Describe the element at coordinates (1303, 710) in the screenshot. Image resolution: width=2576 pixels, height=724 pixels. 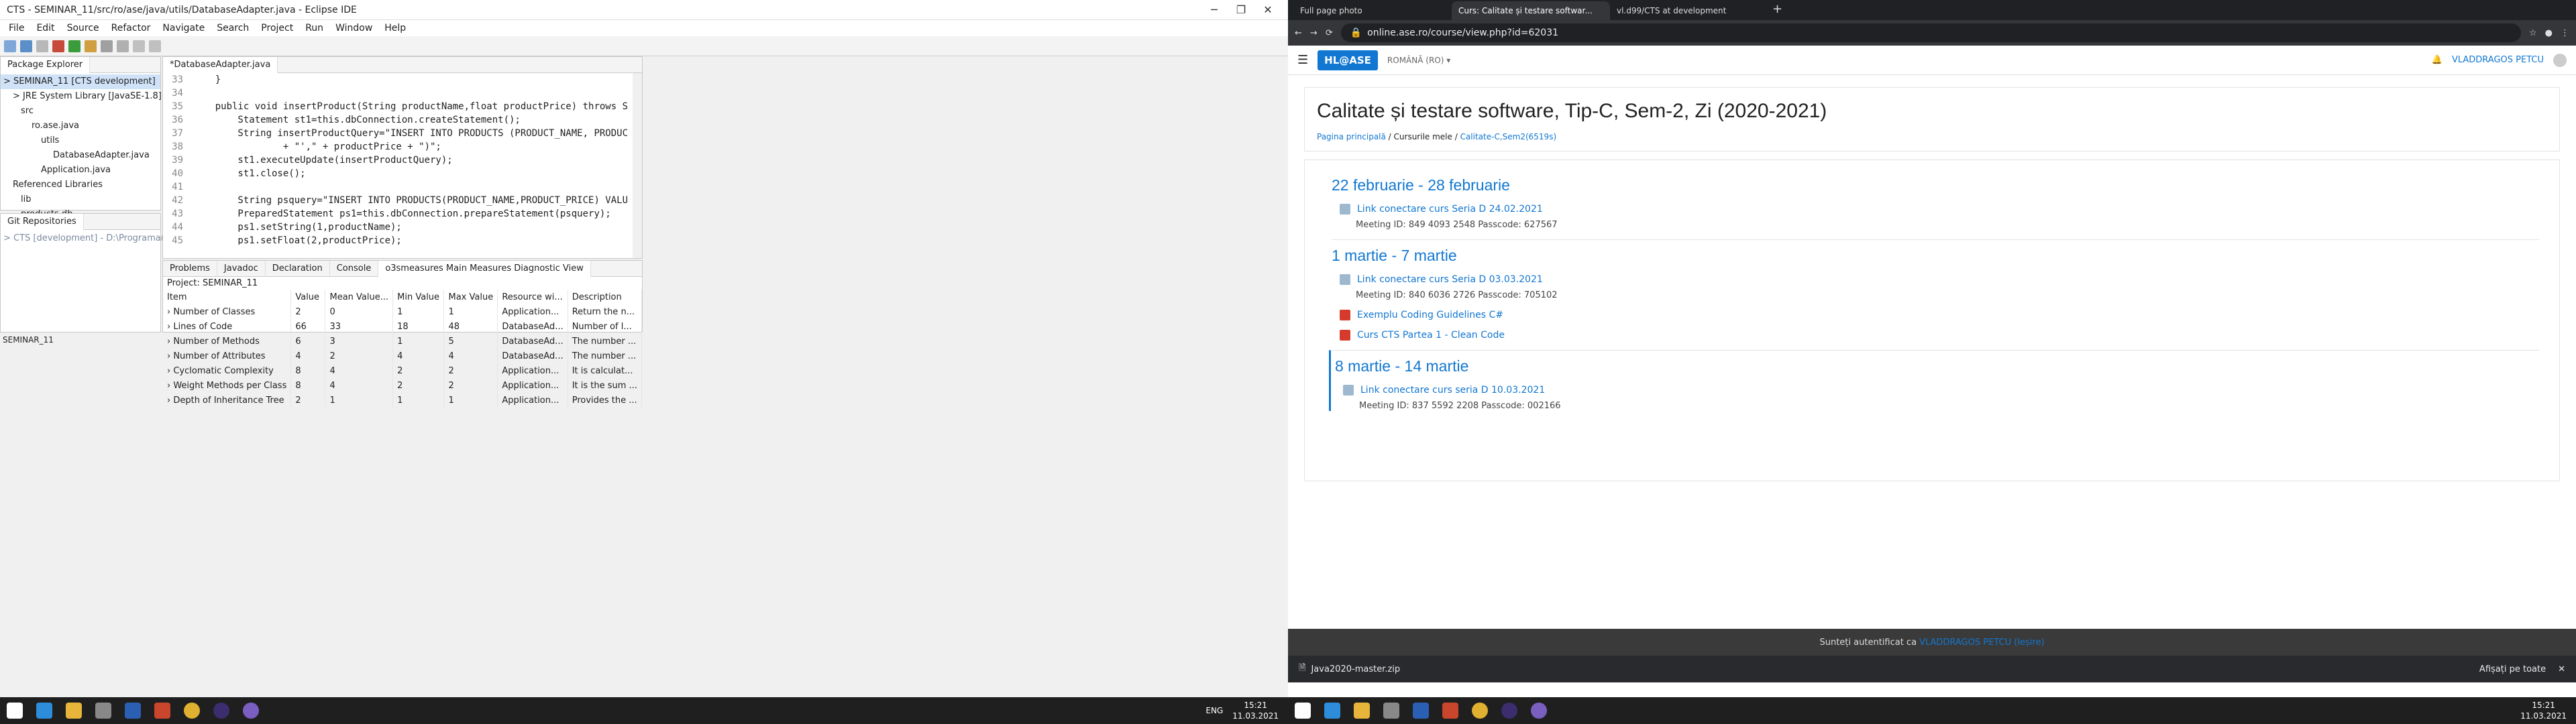
I see `windows-start-icon` at that location.